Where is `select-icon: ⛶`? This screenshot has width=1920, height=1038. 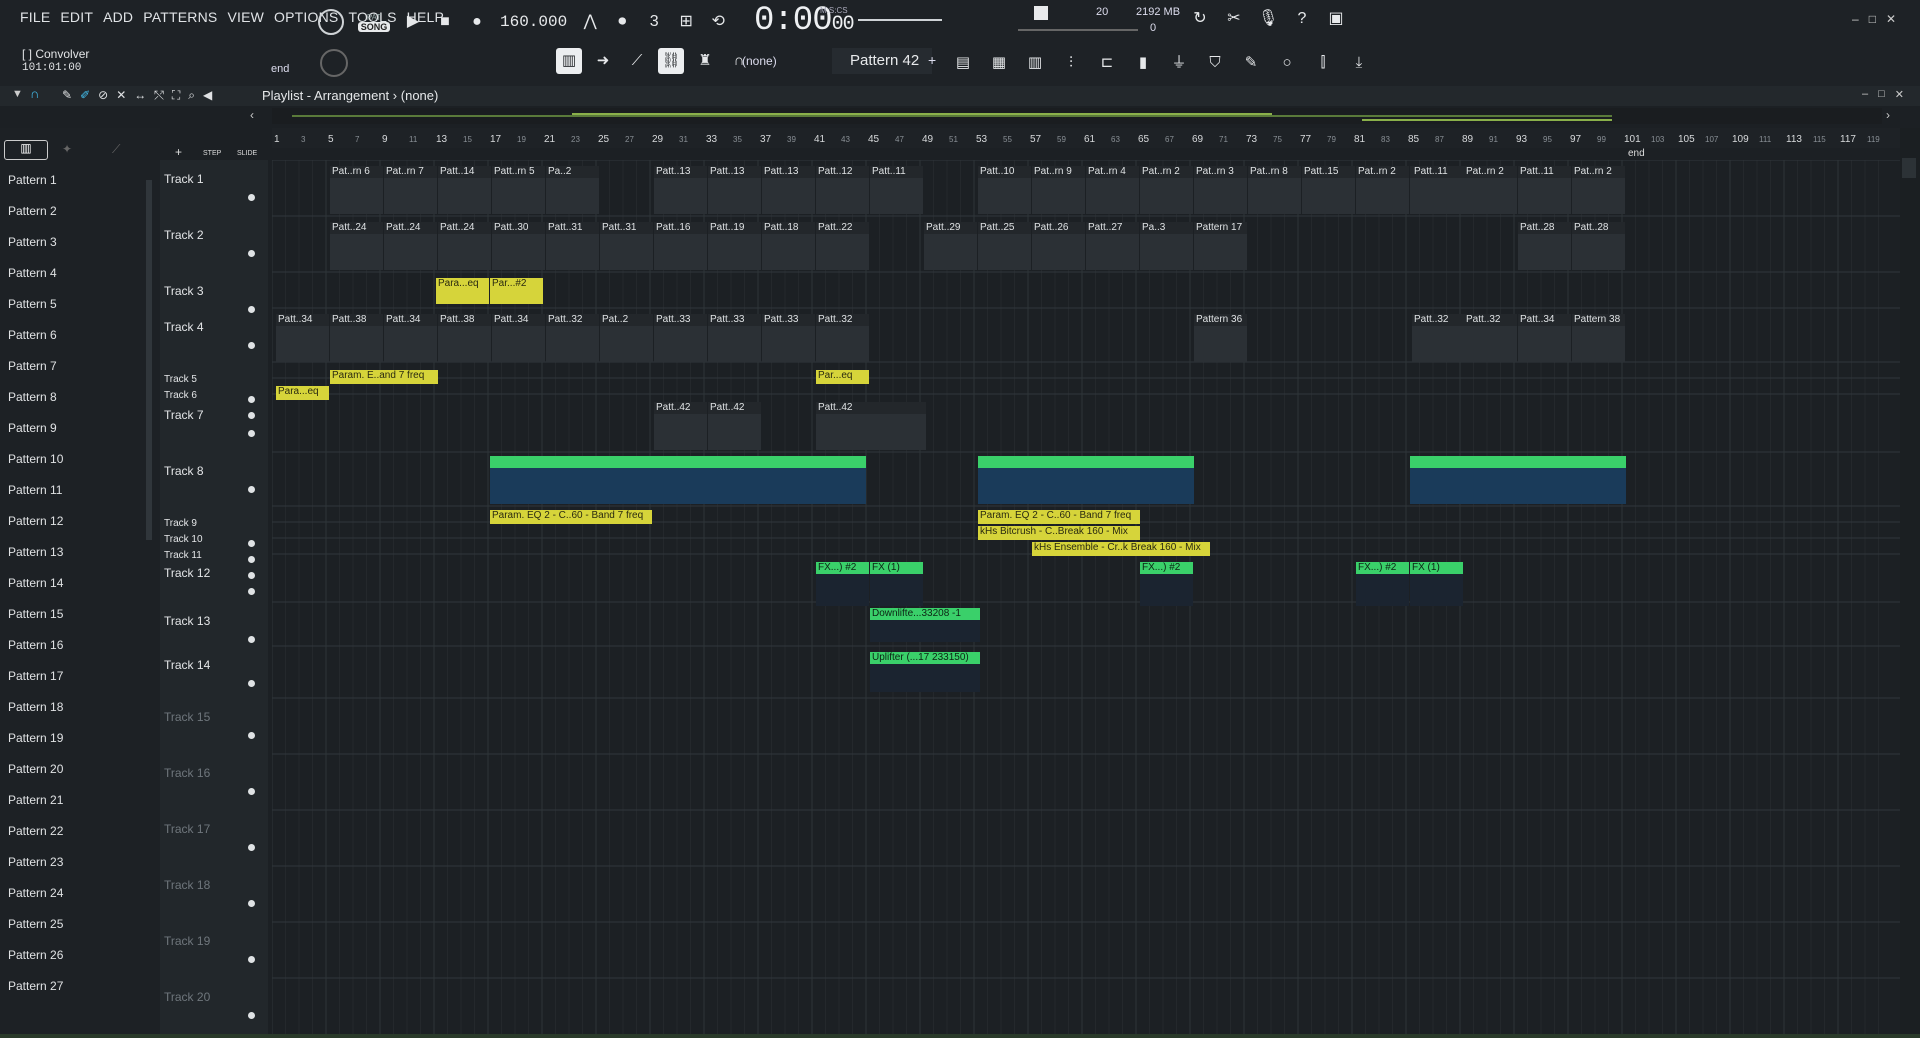 select-icon: ⛶ is located at coordinates (176, 95).